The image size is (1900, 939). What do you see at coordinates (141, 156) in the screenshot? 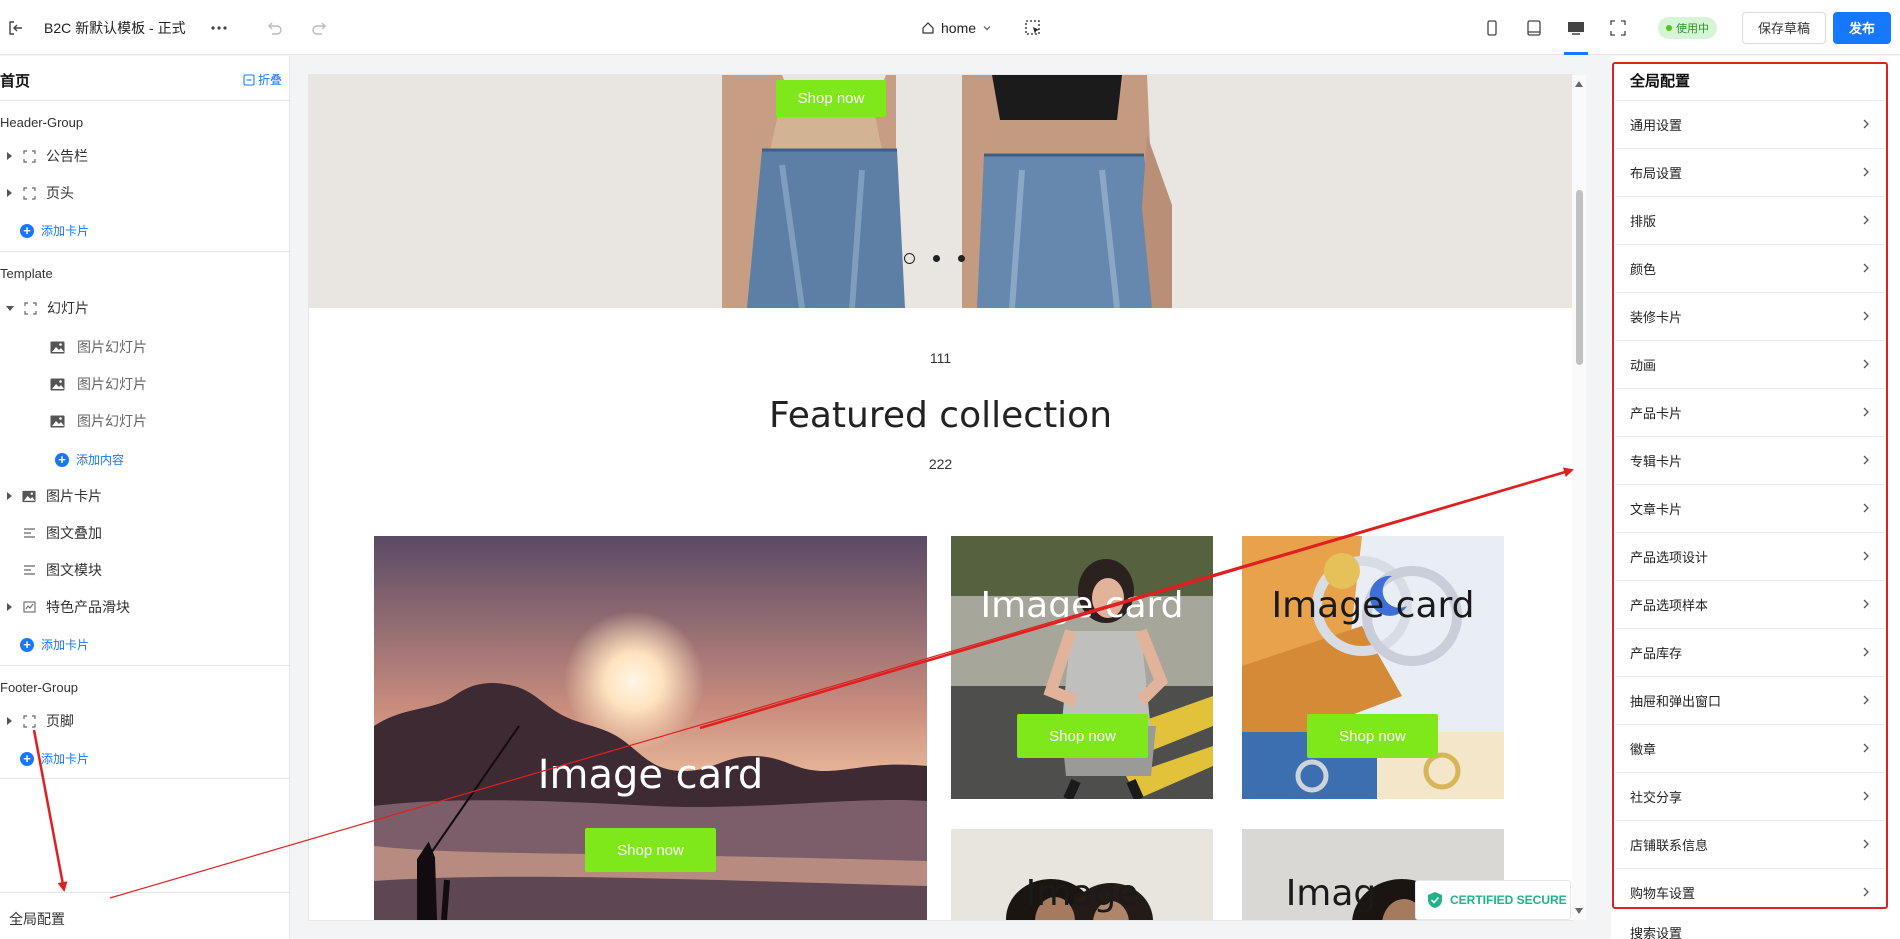
I see `section-announcement-bar: 公告栏` at bounding box center [141, 156].